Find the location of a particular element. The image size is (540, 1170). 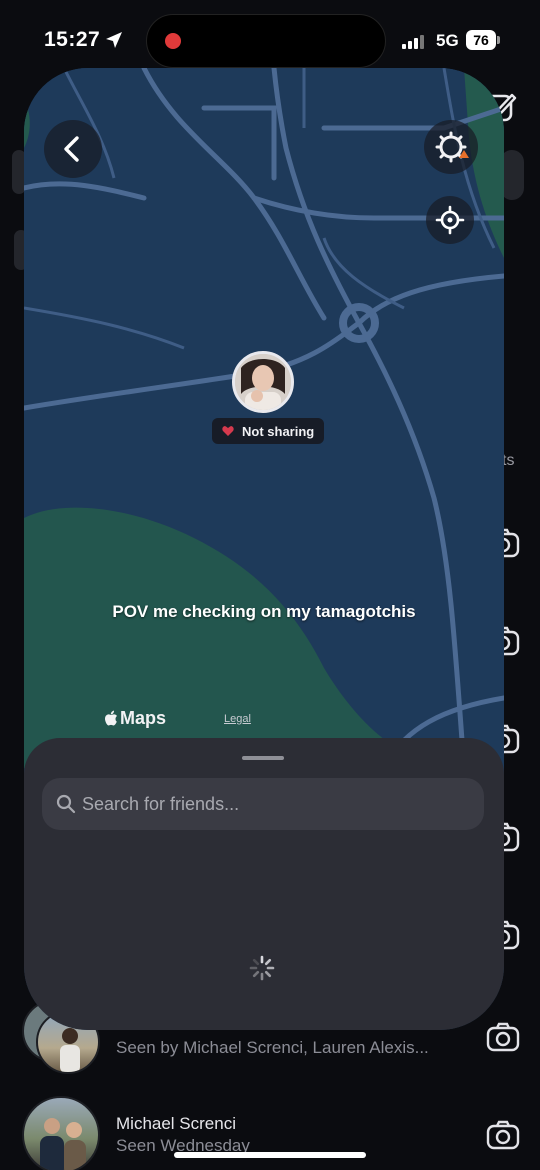

list-item-name: Michael Screnci is located at coordinates (176, 1123).